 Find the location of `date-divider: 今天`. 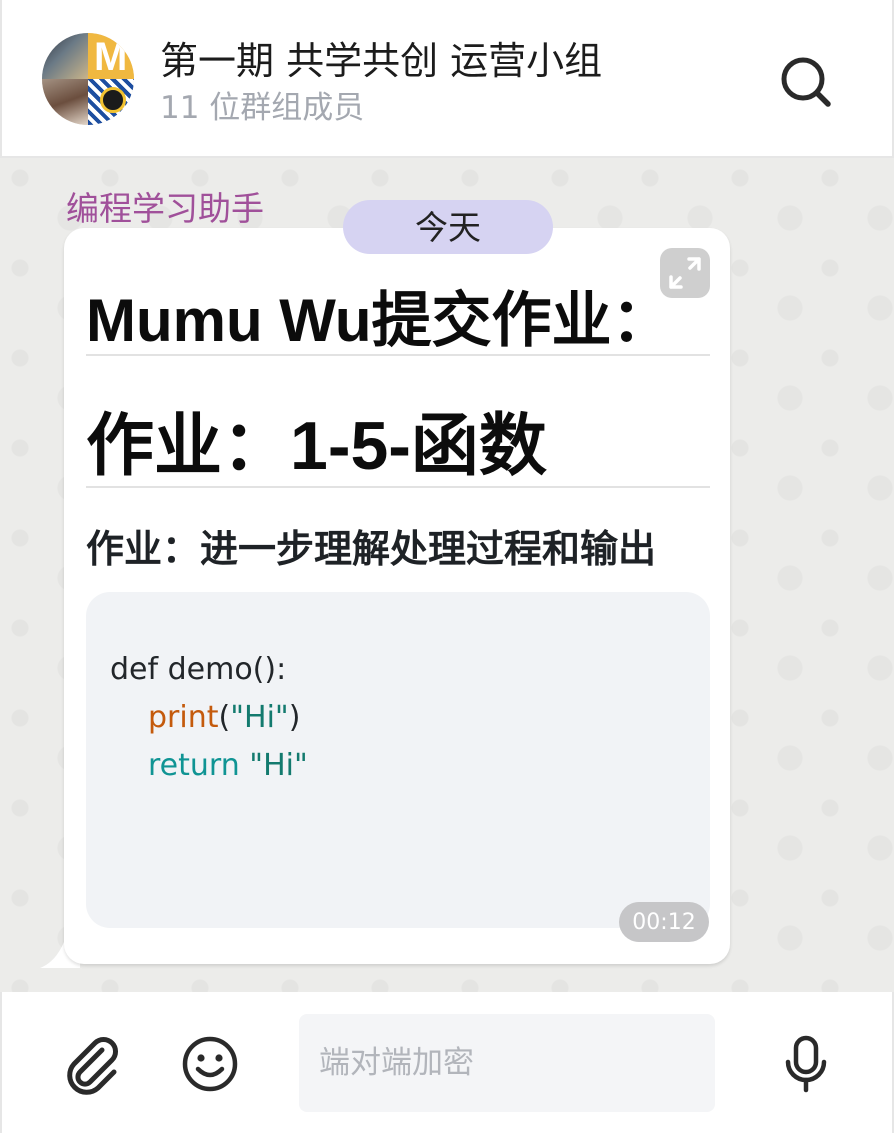

date-divider: 今天 is located at coordinates (448, 227).